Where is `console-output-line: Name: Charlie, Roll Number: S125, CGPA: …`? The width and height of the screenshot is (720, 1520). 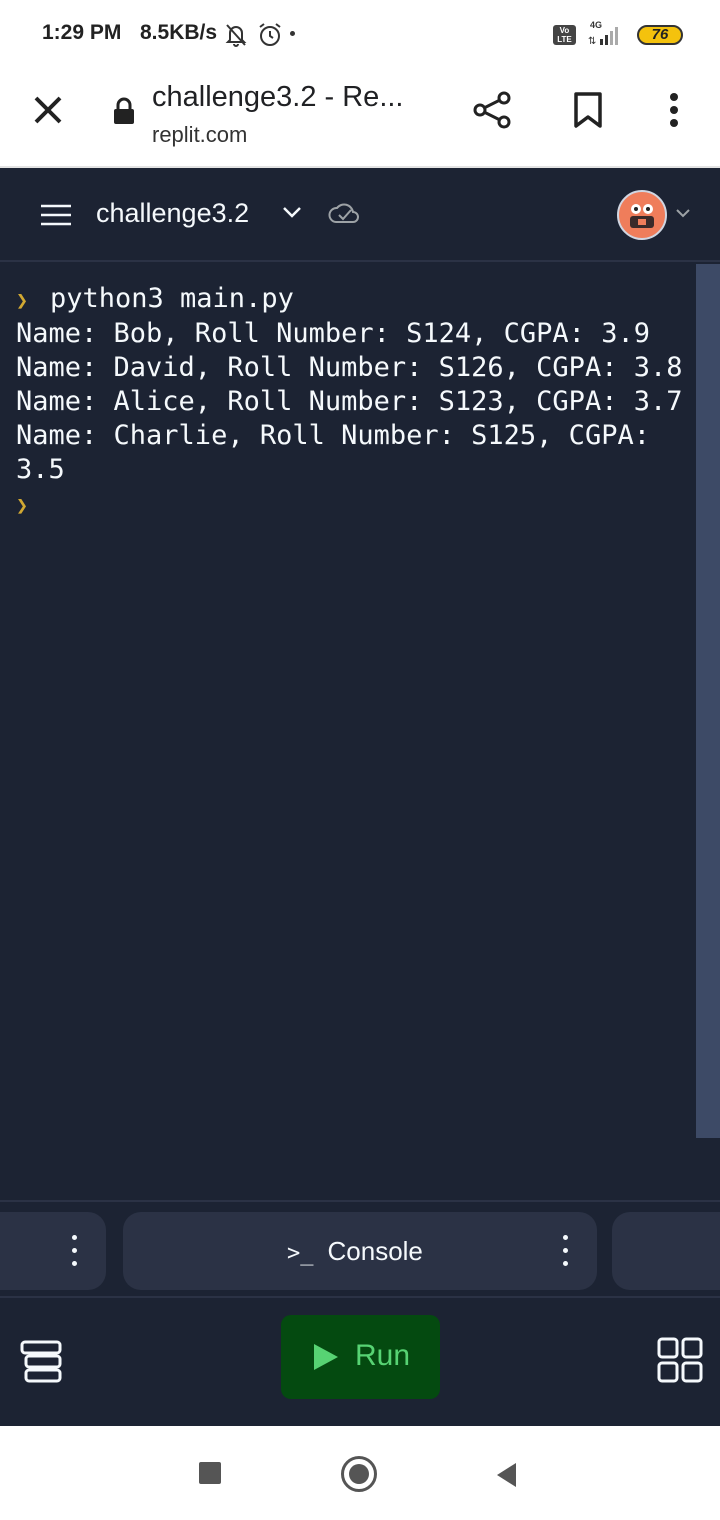 console-output-line: Name: Charlie, Roll Number: S125, CGPA: … is located at coordinates (341, 452).